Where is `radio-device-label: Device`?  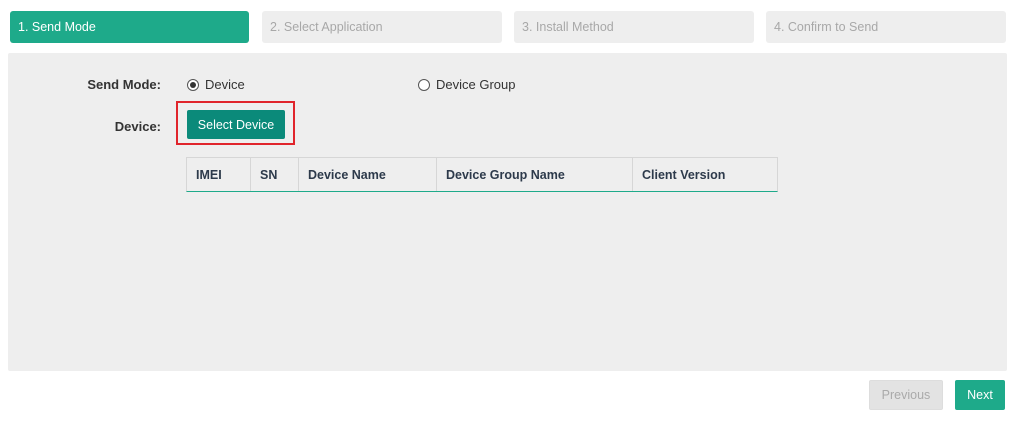
radio-device-label: Device is located at coordinates (225, 84).